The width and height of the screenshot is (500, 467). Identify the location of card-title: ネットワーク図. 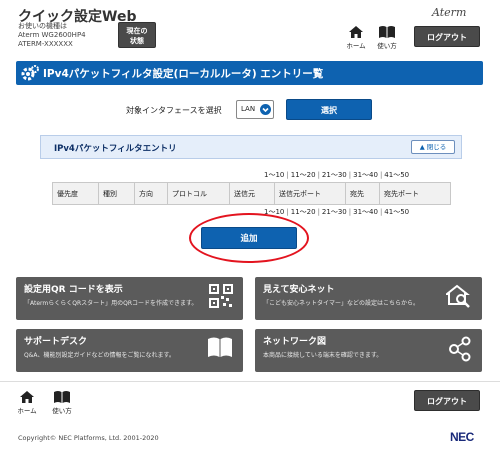
(295, 342).